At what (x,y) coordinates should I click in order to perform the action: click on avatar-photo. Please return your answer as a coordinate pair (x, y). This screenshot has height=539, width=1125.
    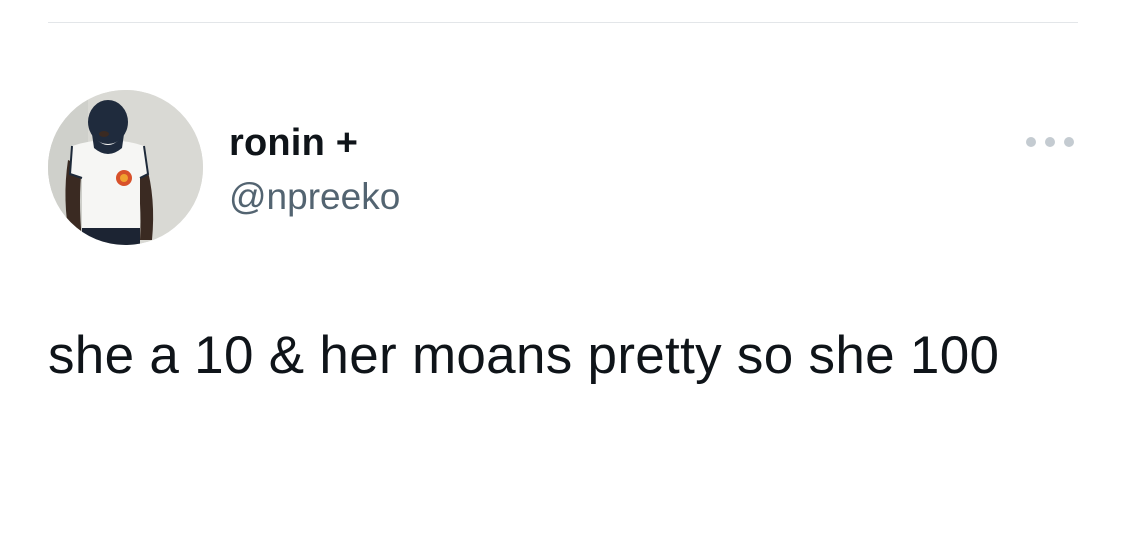
    Looking at the image, I should click on (125, 167).